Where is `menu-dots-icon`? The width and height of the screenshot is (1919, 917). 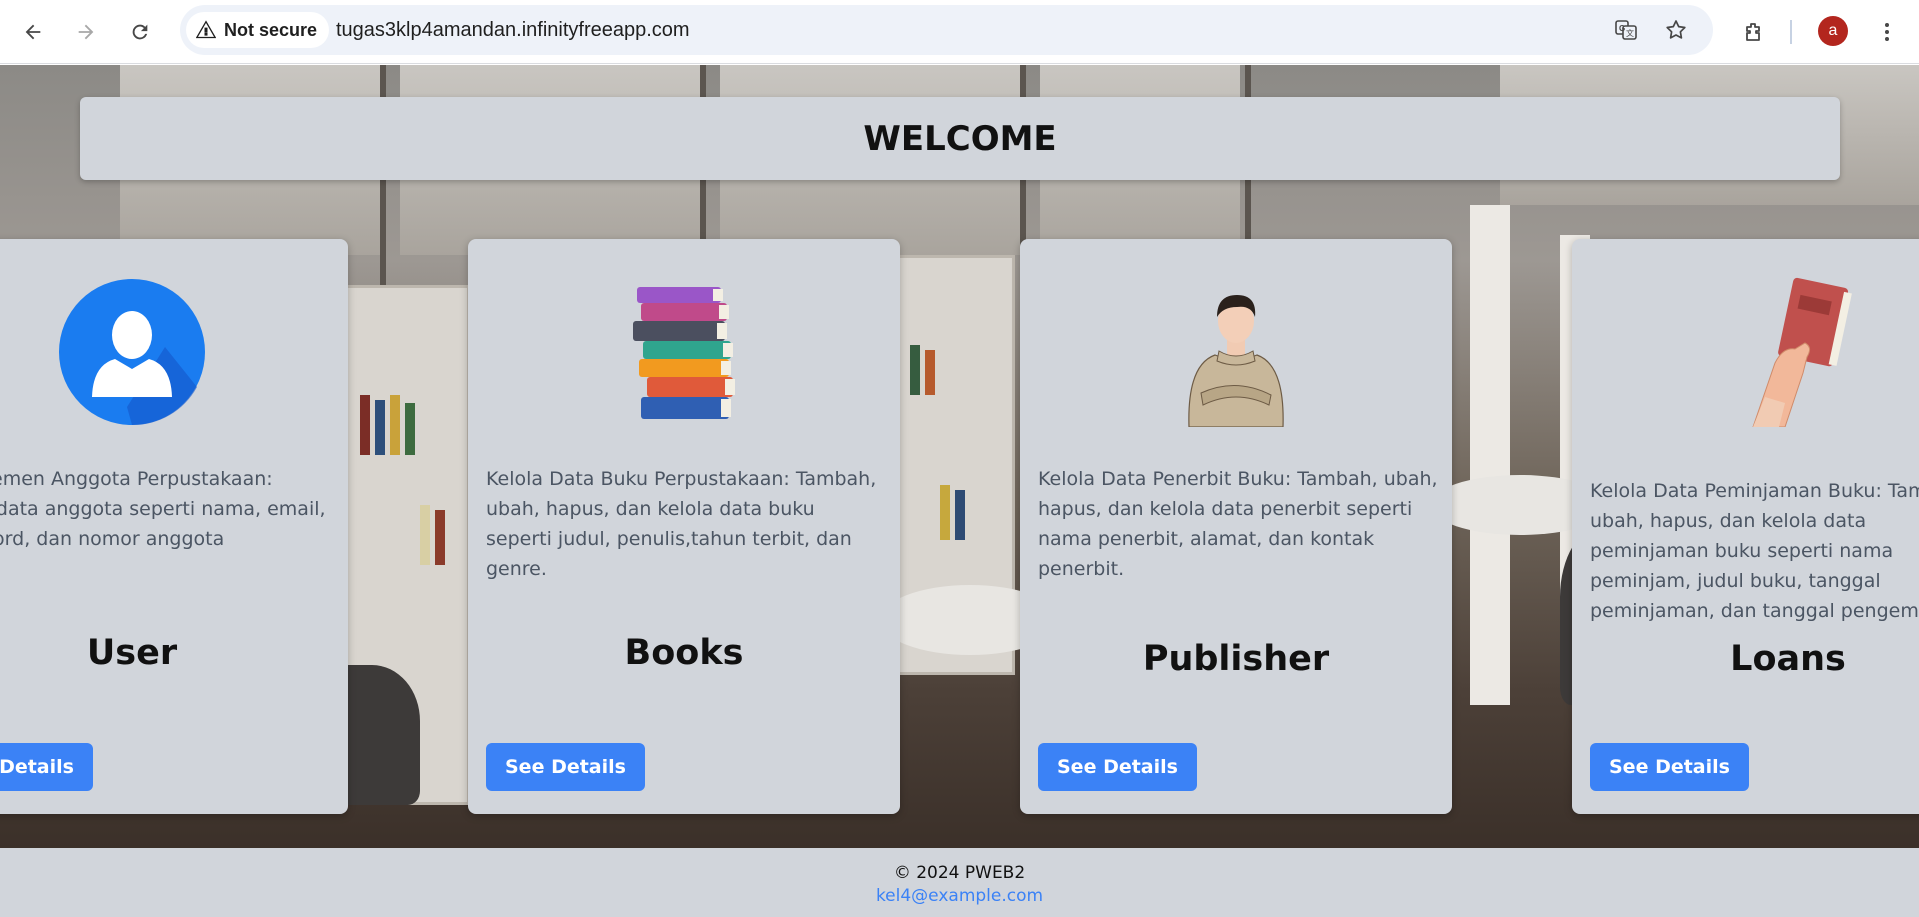 menu-dots-icon is located at coordinates (1887, 32).